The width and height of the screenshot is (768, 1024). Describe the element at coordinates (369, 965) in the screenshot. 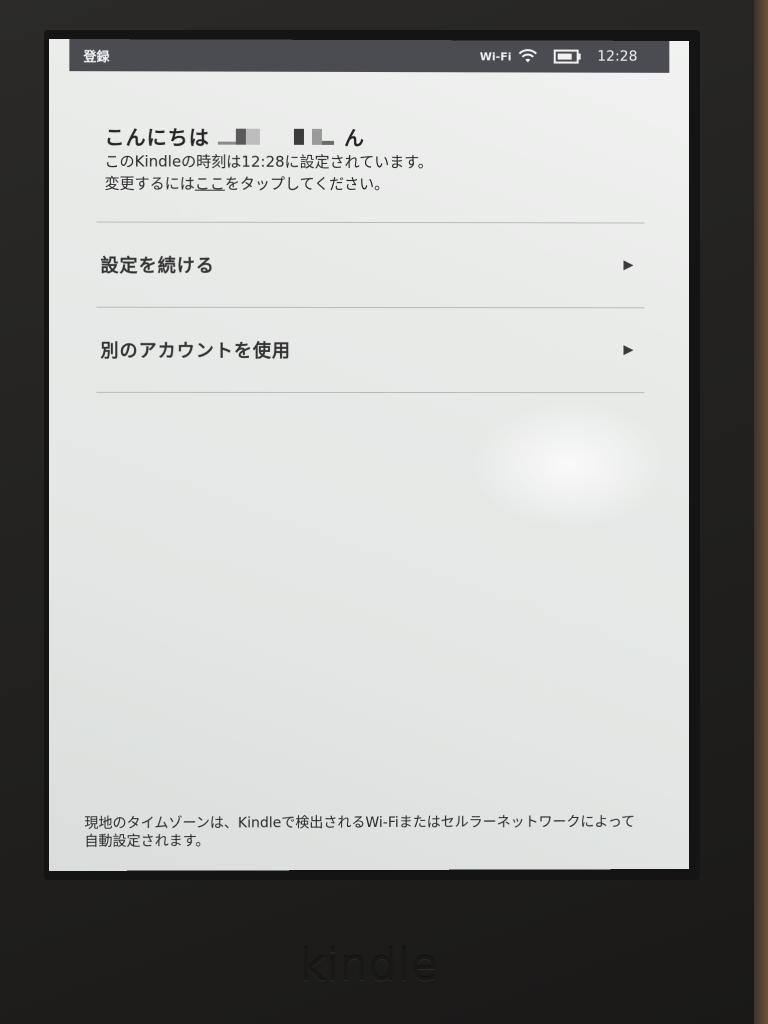

I see `kindle-logo: kindle` at that location.